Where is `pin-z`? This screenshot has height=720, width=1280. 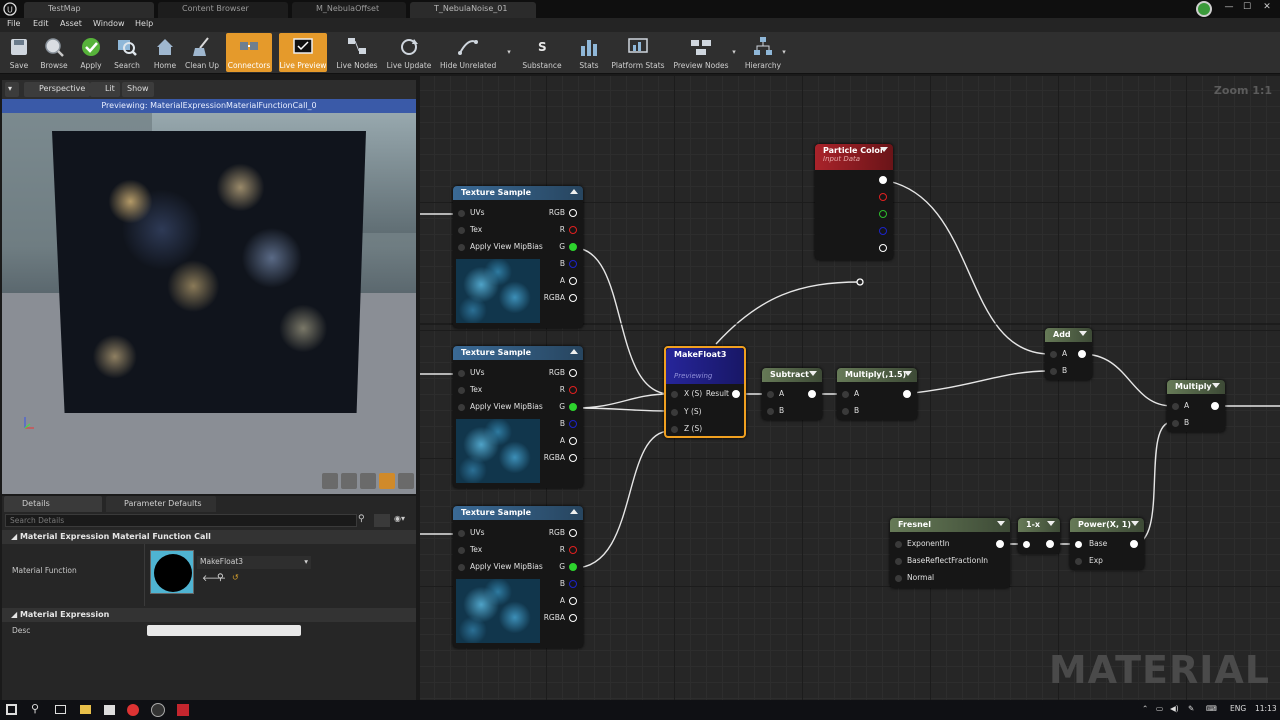
pin-z is located at coordinates (674, 429).